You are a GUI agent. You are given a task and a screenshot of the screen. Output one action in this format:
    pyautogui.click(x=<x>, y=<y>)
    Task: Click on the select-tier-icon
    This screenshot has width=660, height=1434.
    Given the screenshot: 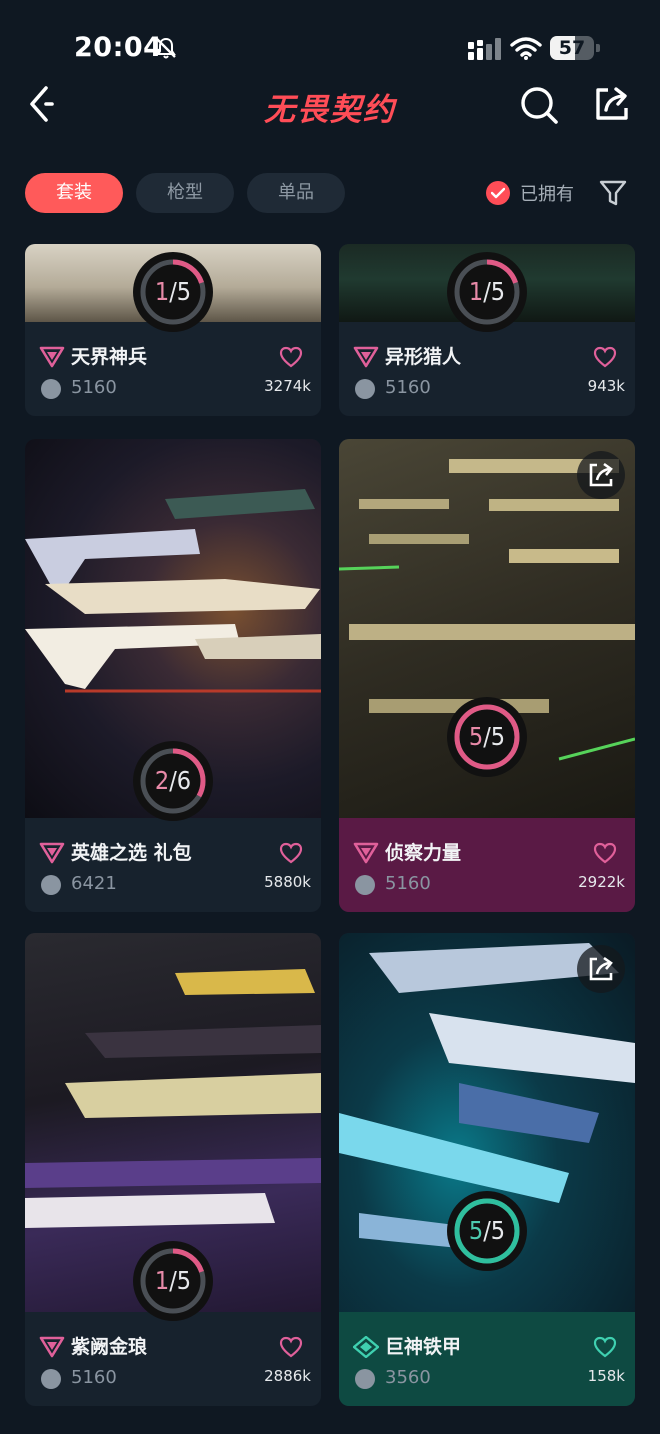 What is the action you would take?
    pyautogui.click(x=366, y=1347)
    